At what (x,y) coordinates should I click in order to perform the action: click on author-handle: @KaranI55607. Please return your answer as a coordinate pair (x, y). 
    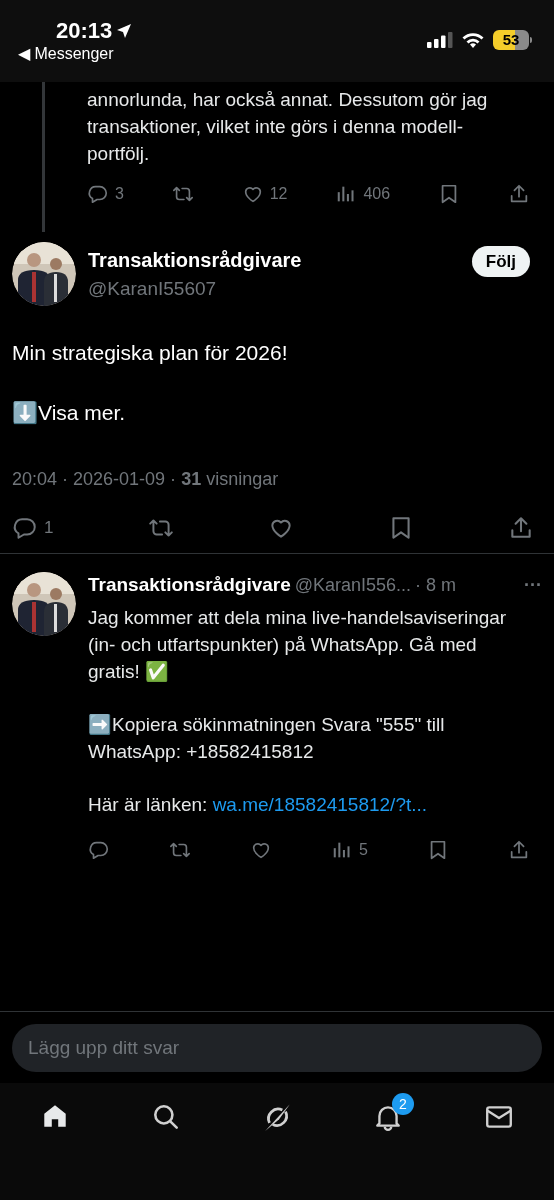
    Looking at the image, I should click on (274, 289).